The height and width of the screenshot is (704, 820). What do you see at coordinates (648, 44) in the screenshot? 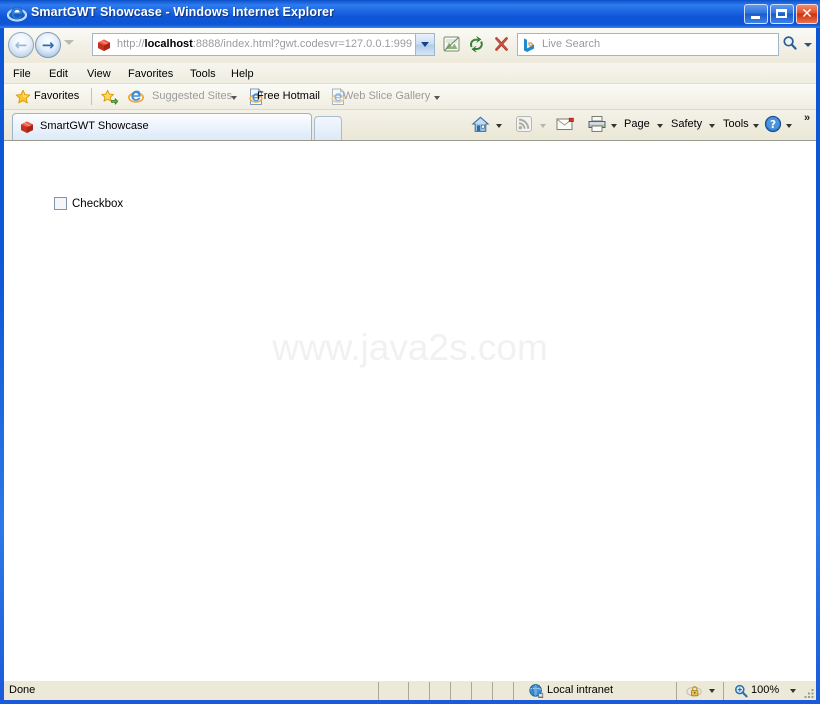
I see `search-input: Live Search` at bounding box center [648, 44].